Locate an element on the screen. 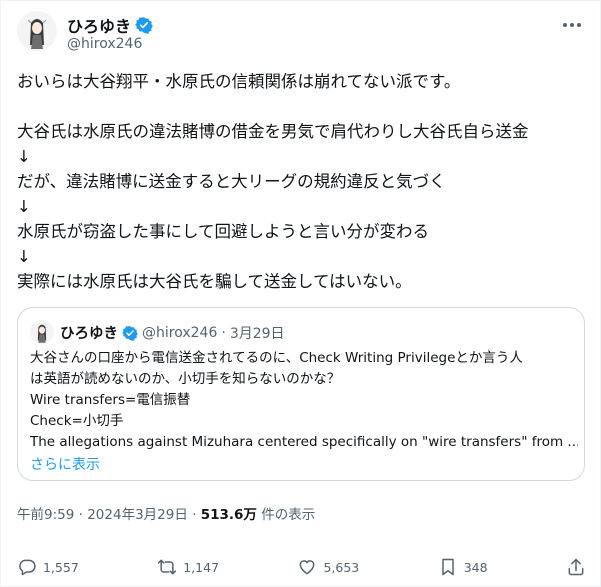 Image resolution: width=601 pixels, height=587 pixels. like-button: 5,653 is located at coordinates (328, 567).